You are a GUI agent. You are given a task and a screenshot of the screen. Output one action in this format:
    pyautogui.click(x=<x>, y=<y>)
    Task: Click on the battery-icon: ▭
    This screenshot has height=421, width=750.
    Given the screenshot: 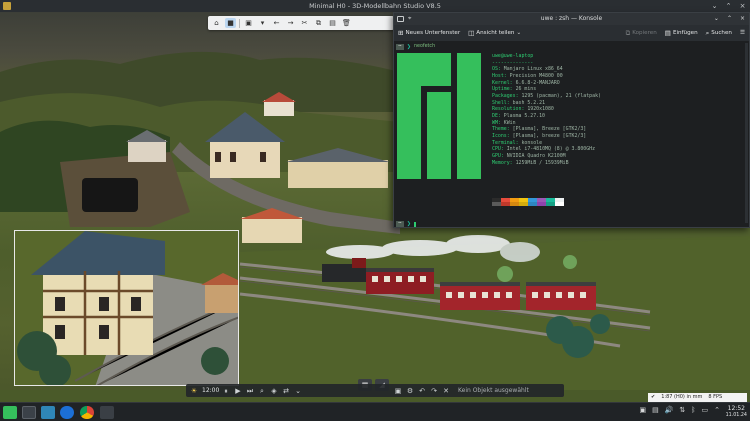 What is the action you would take?
    pyautogui.click(x=705, y=410)
    